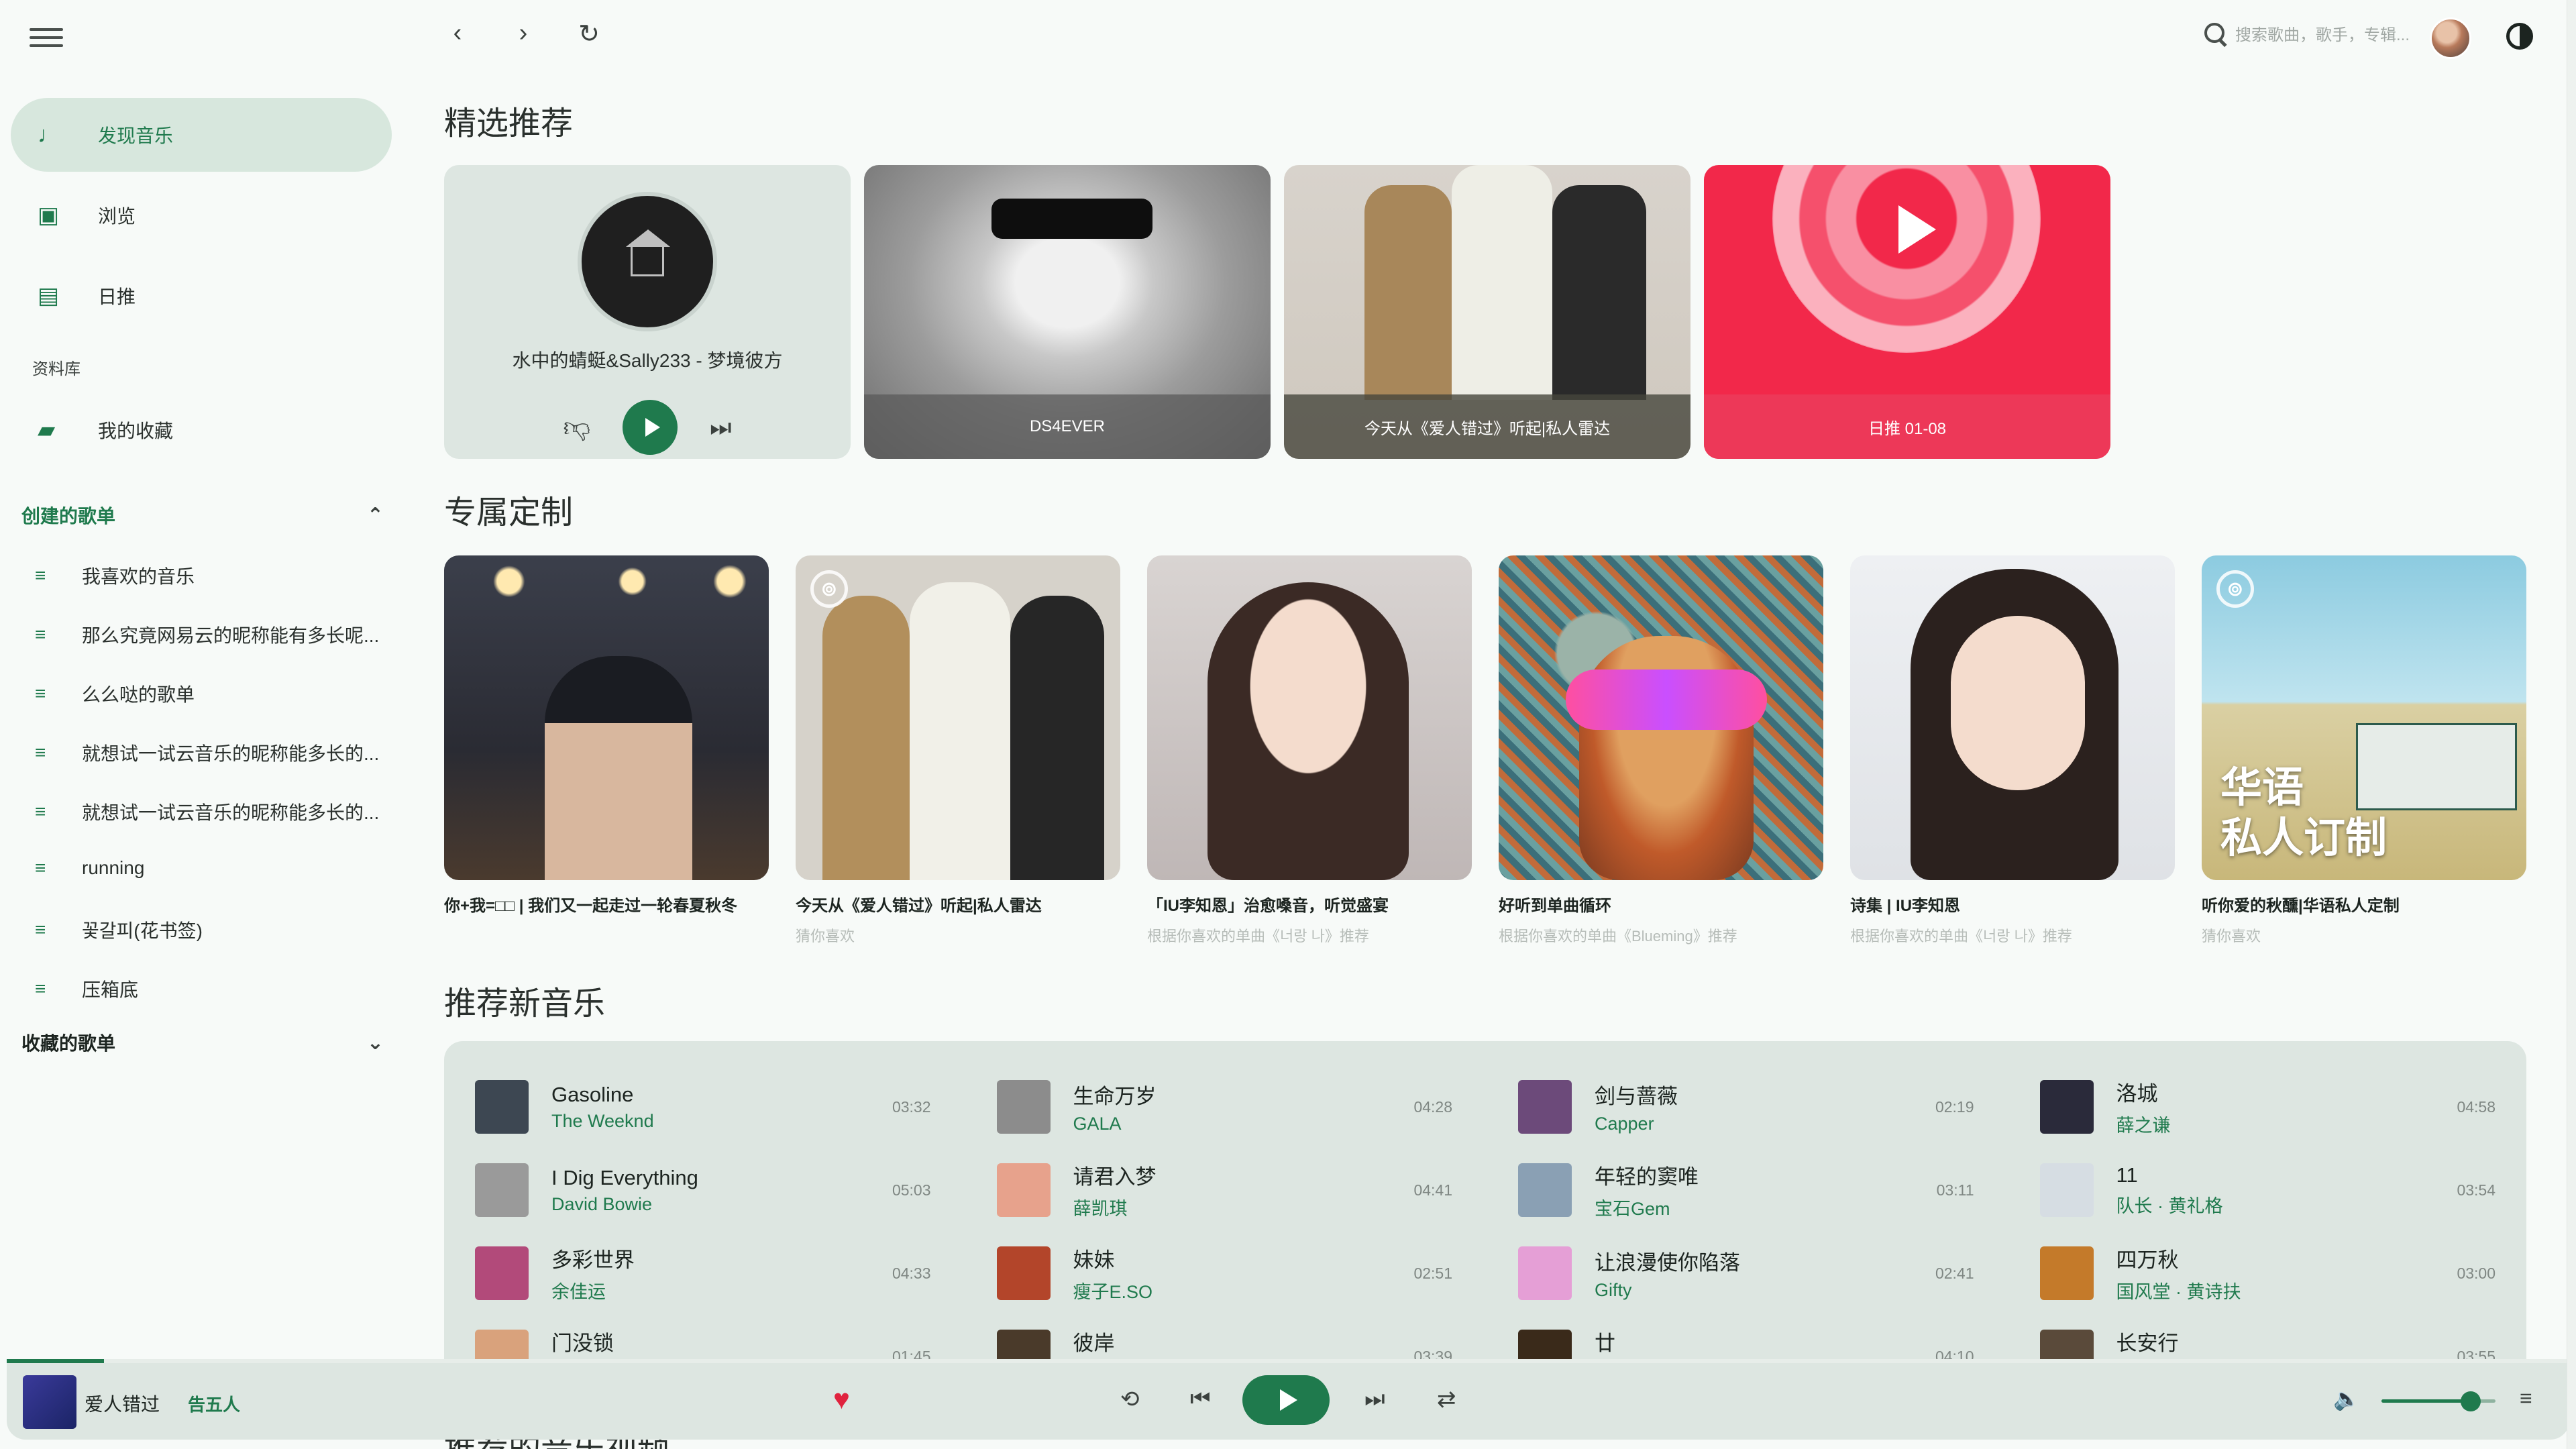 The image size is (2576, 1449). I want to click on heart-icon: ♥, so click(841, 1399).